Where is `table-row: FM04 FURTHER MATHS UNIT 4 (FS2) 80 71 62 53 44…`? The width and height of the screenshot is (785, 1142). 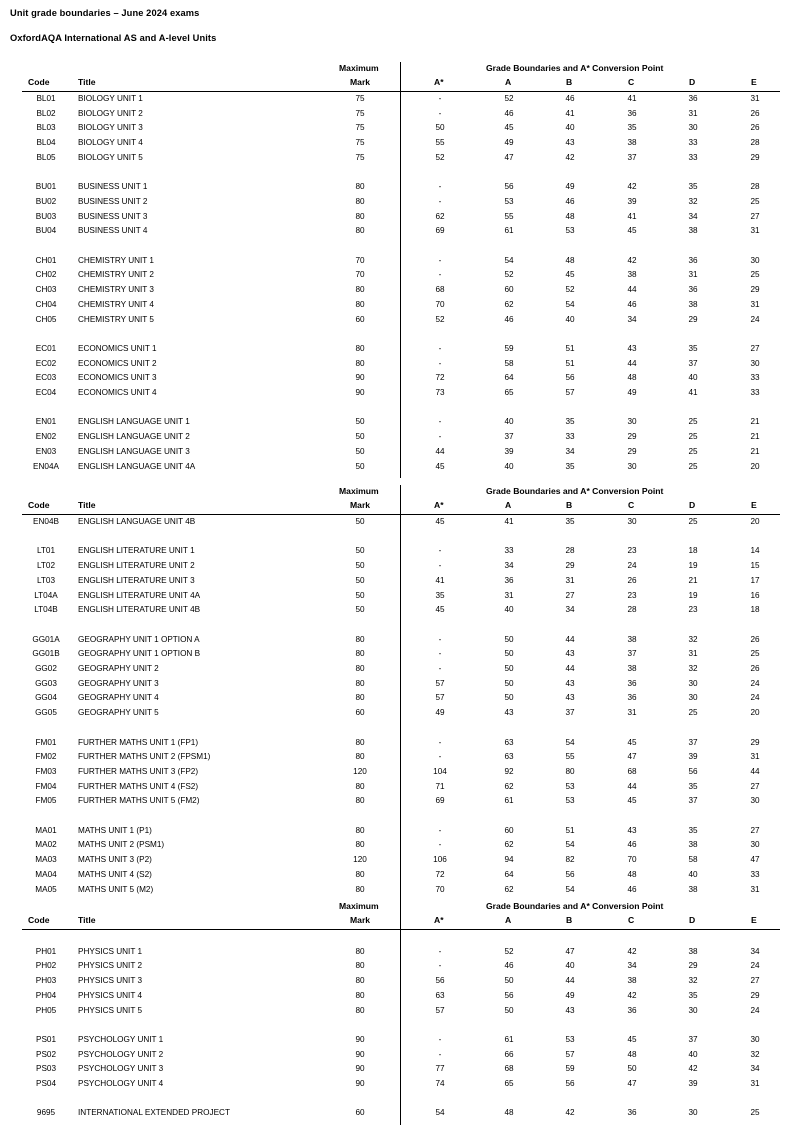
table-row: FM04 FURTHER MATHS UNIT 4 (FS2) 80 71 62 53 44… is located at coordinates (392, 787).